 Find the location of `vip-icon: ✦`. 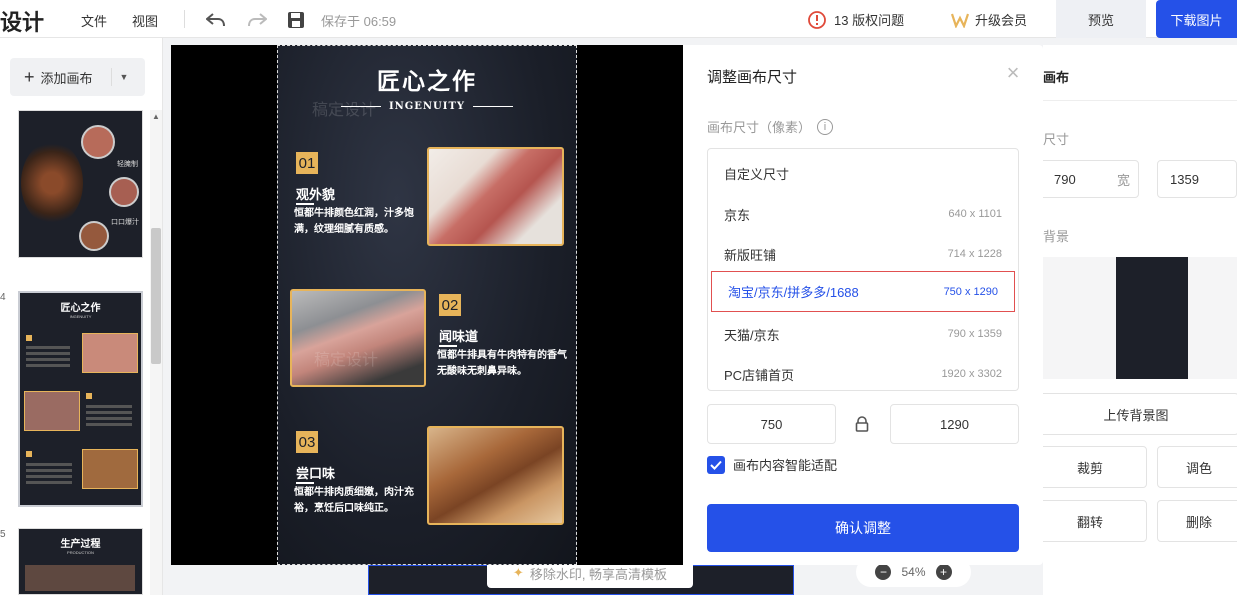

vip-icon: ✦ is located at coordinates (518, 572).